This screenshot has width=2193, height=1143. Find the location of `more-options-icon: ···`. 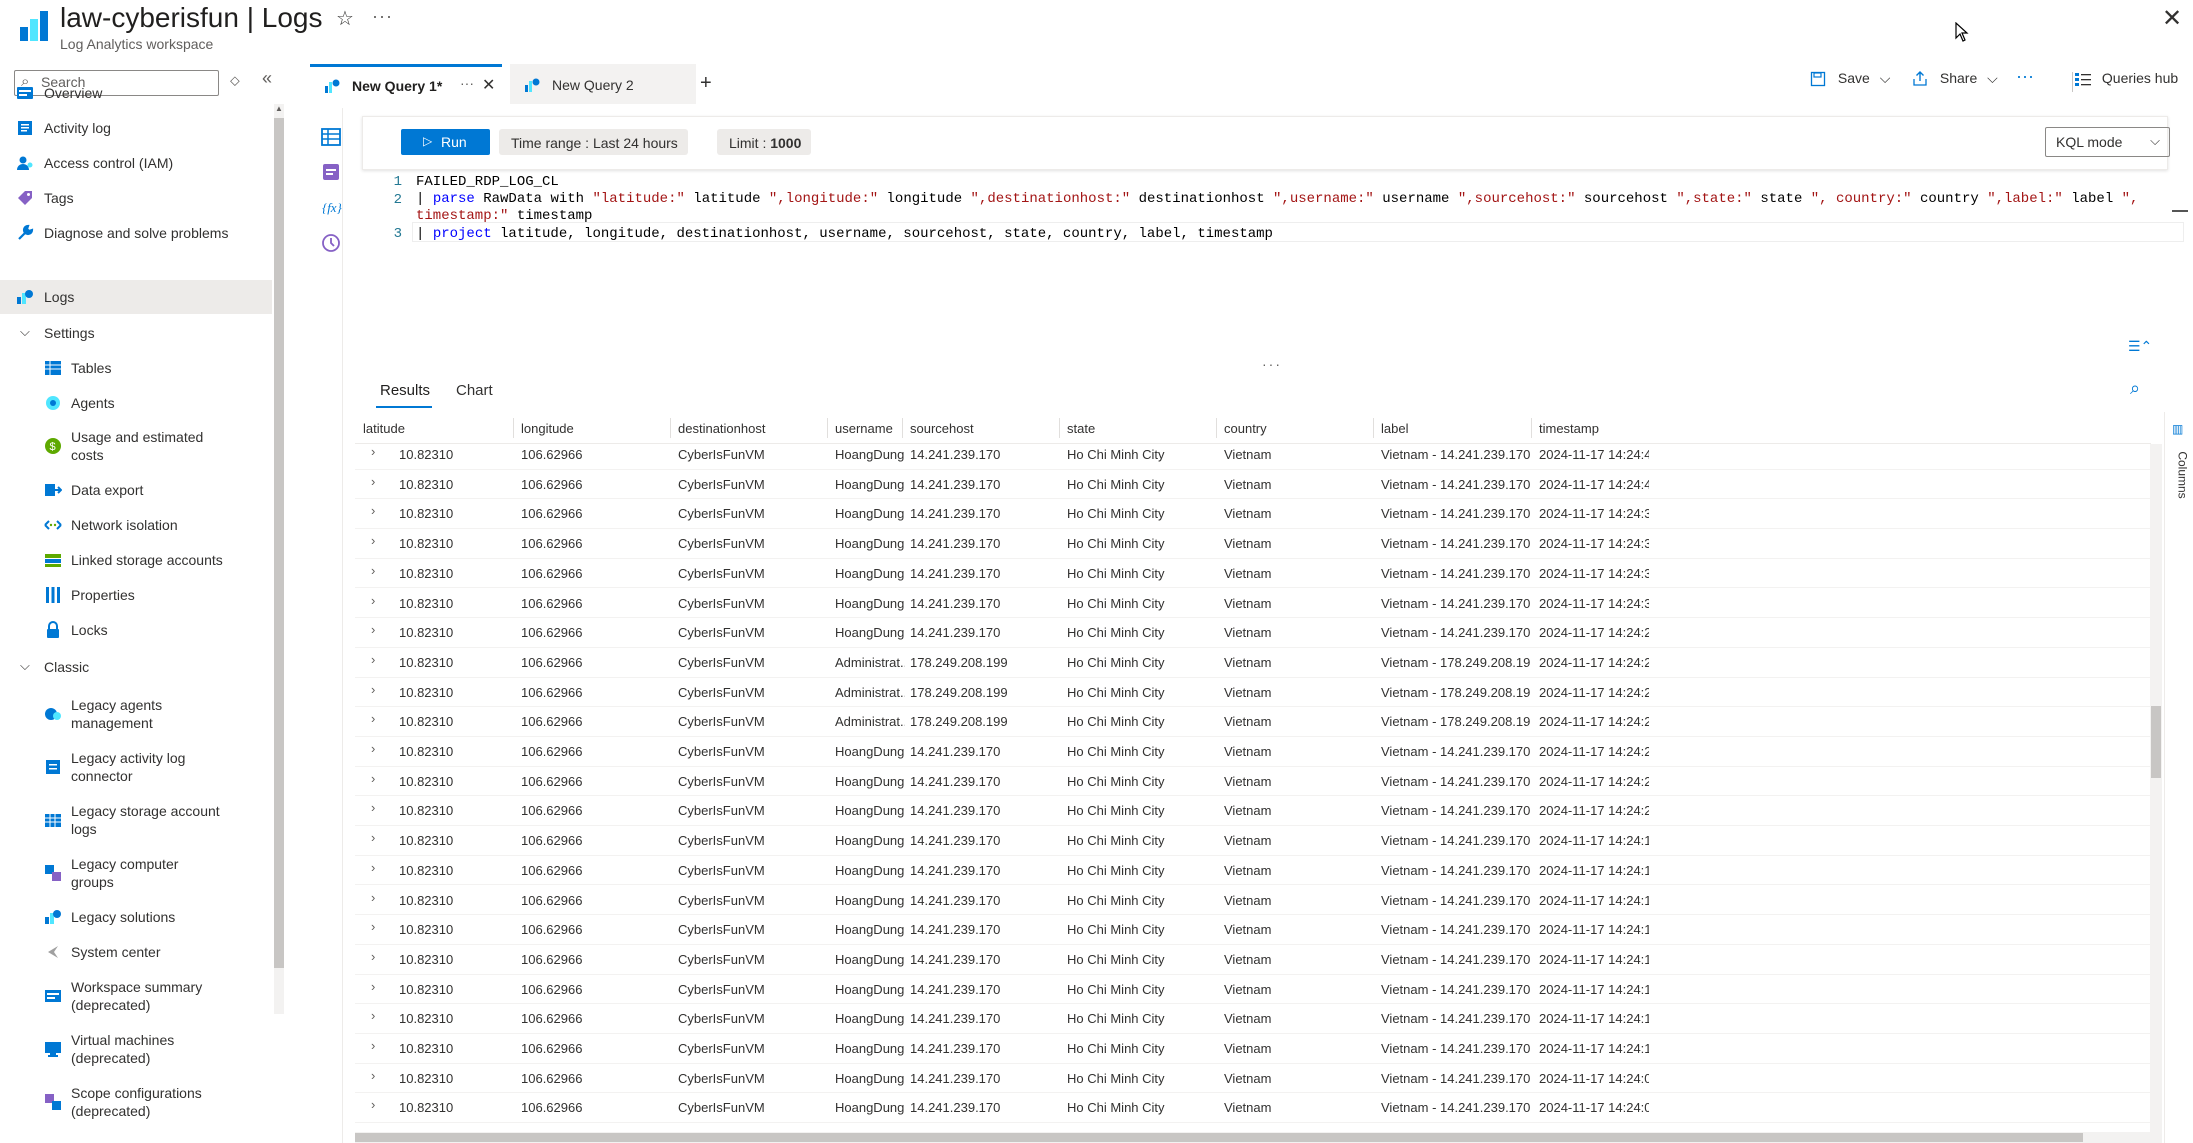

more-options-icon: ··· is located at coordinates (382, 16).